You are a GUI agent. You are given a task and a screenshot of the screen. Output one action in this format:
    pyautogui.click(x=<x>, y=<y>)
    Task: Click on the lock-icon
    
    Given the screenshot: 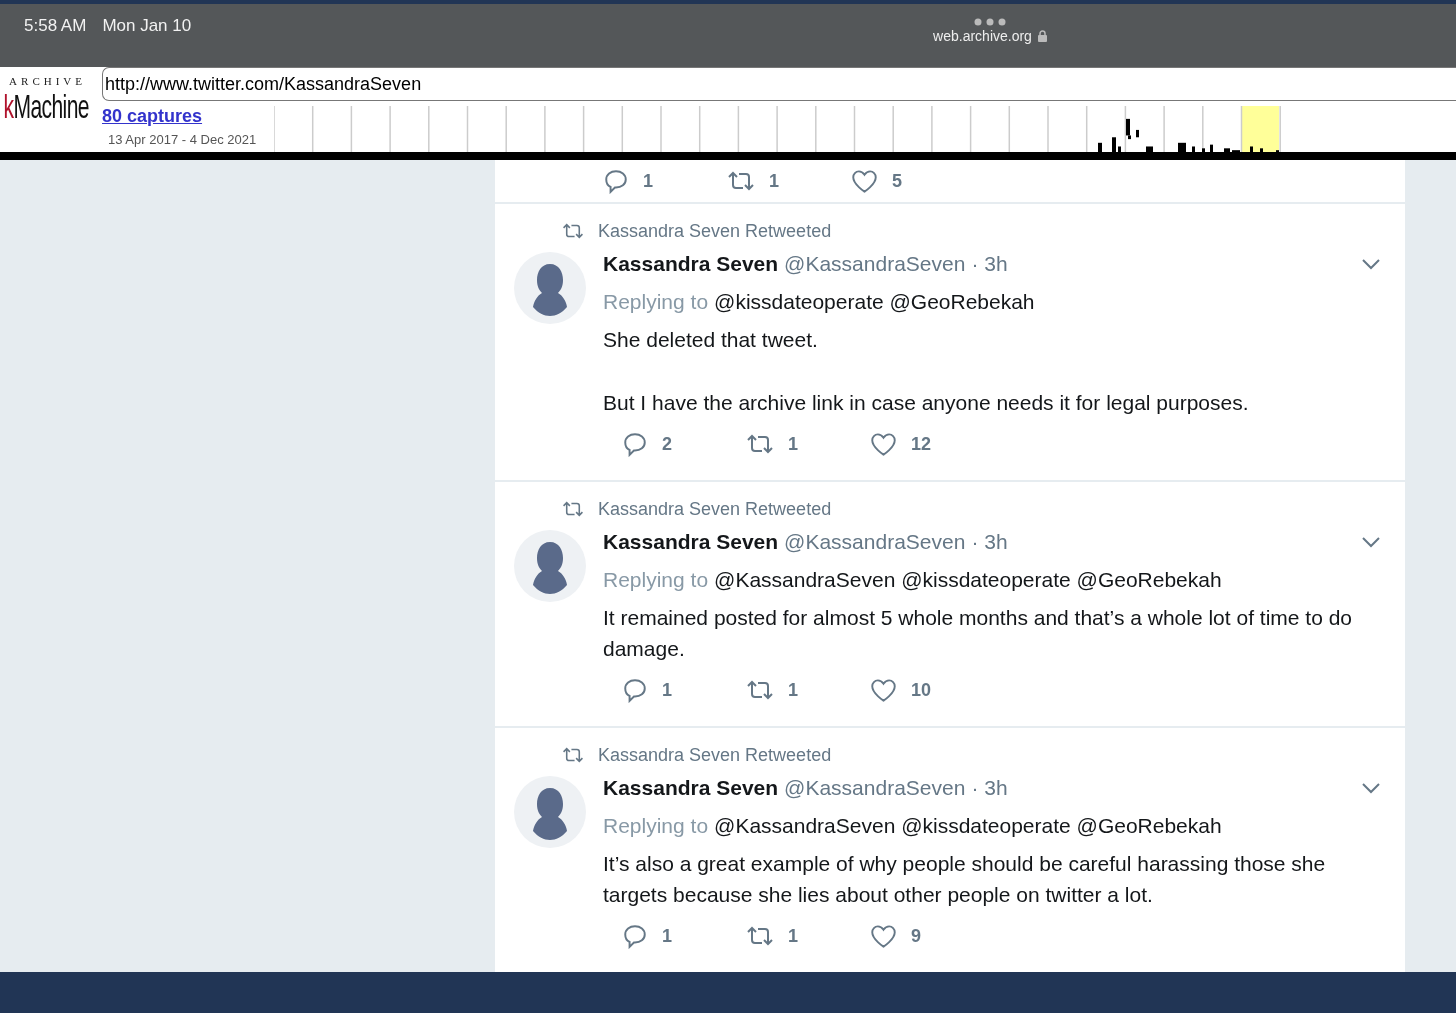 What is the action you would take?
    pyautogui.click(x=1042, y=36)
    